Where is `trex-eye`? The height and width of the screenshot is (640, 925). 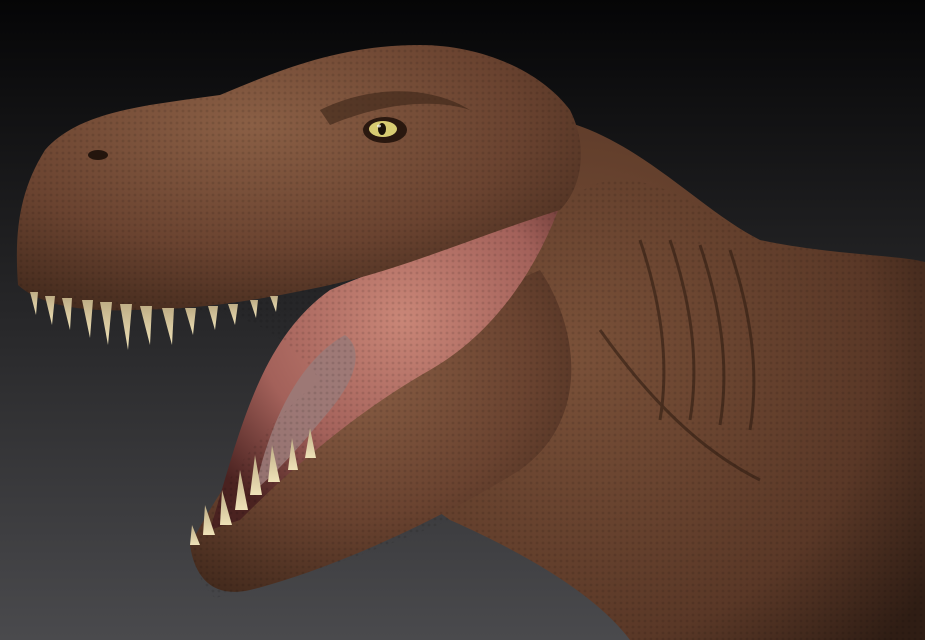 trex-eye is located at coordinates (385, 130).